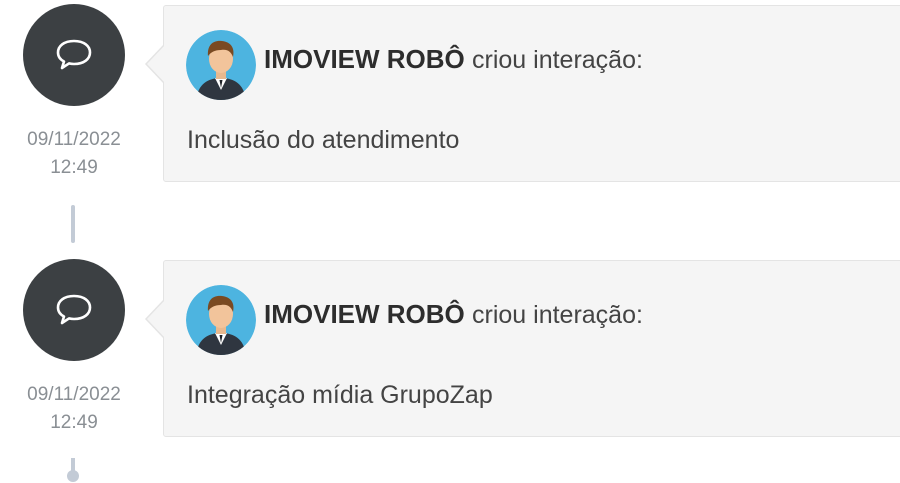  What do you see at coordinates (73, 476) in the screenshot?
I see `timeline-end-dot` at bounding box center [73, 476].